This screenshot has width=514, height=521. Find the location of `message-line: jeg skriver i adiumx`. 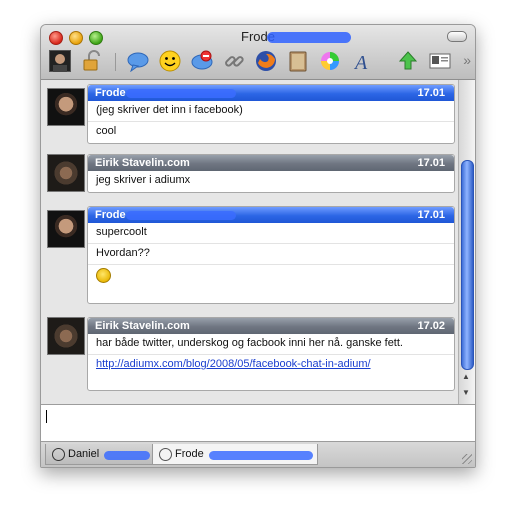

message-line: jeg skriver i adiumx is located at coordinates (143, 180).